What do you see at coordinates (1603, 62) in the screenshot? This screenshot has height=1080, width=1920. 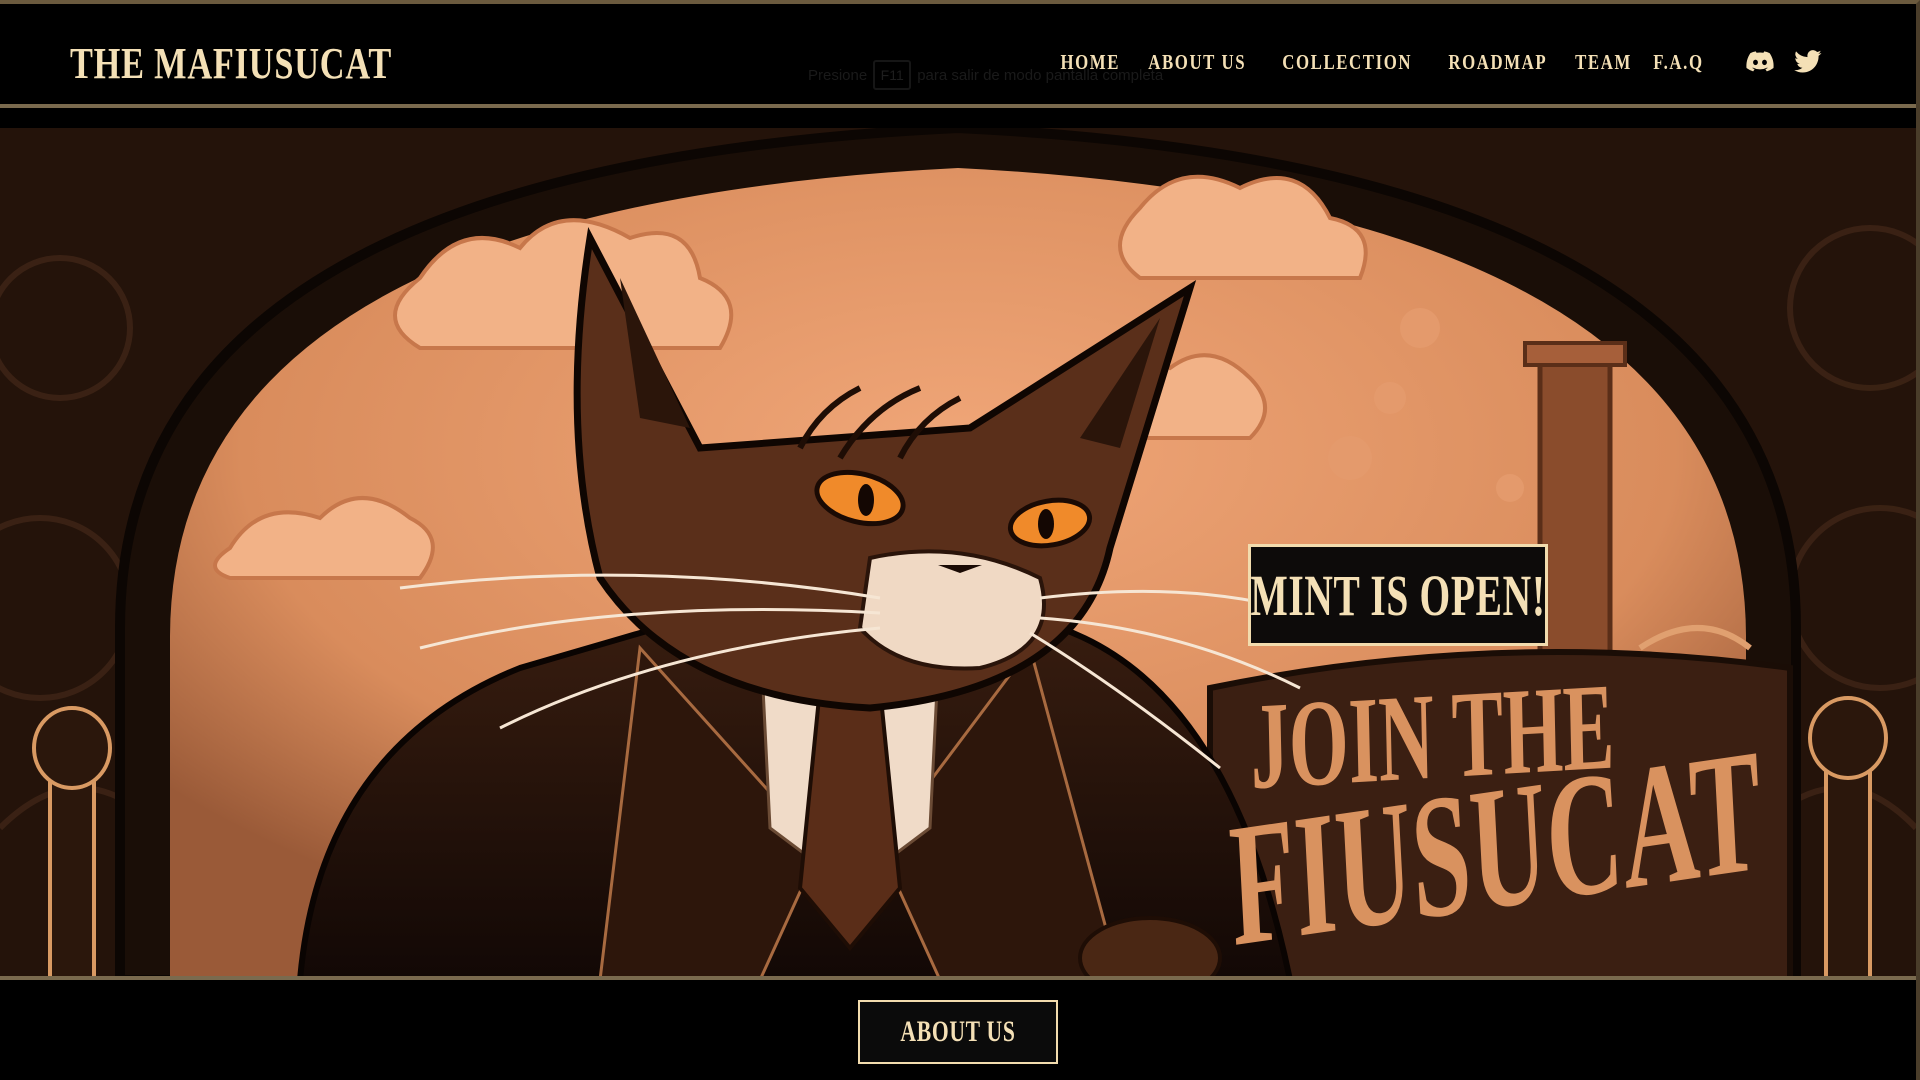 I see `nav-team: TEAM` at bounding box center [1603, 62].